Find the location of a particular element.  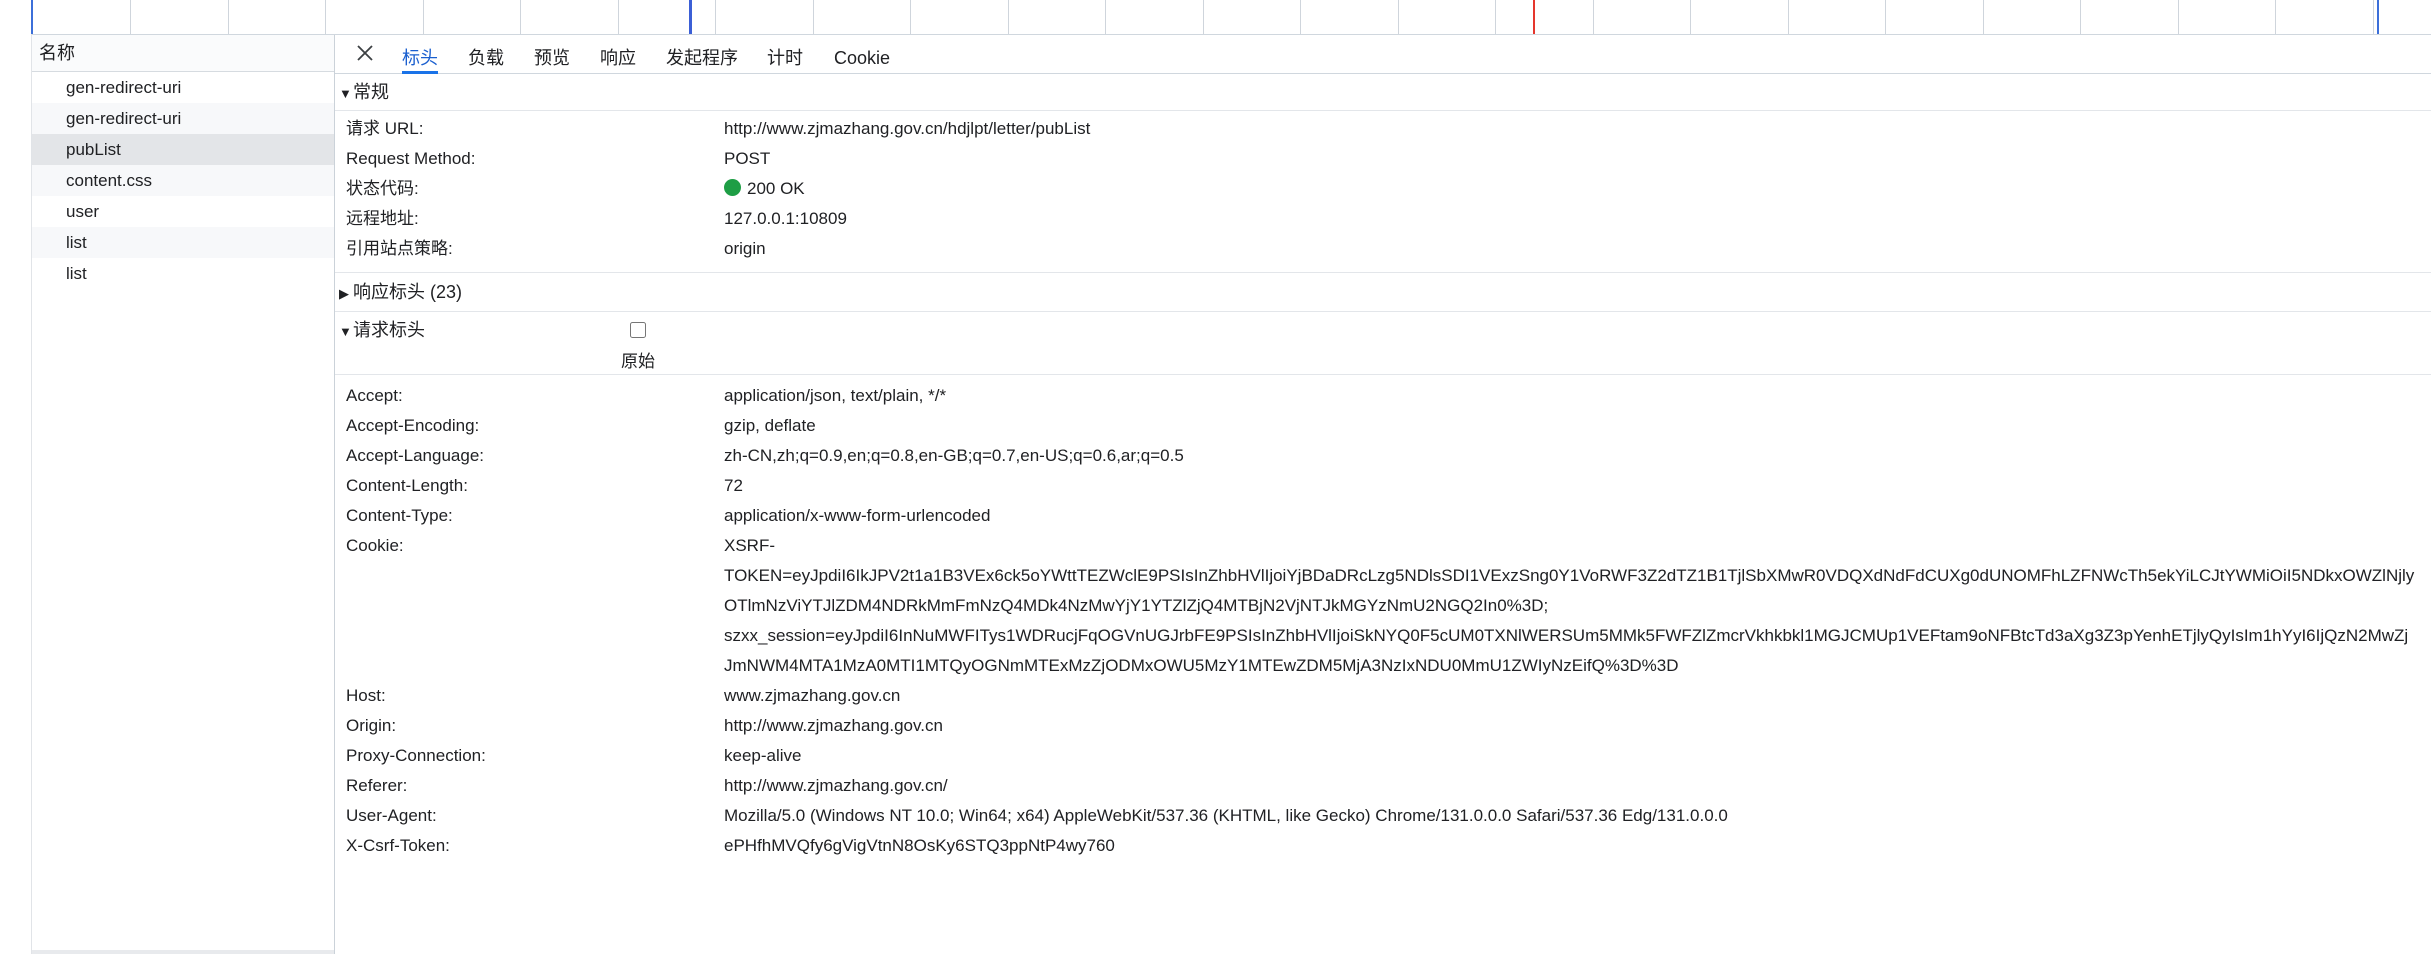

general-section-header: ▼常规 is located at coordinates (1383, 92).